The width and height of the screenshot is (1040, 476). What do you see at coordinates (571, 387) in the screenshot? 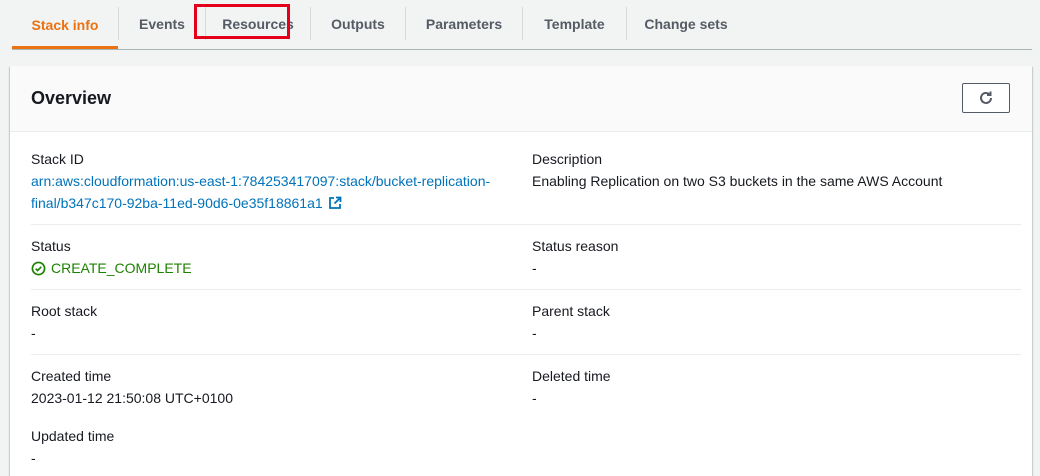
I see `deleted-time-field: Deleted time -` at bounding box center [571, 387].